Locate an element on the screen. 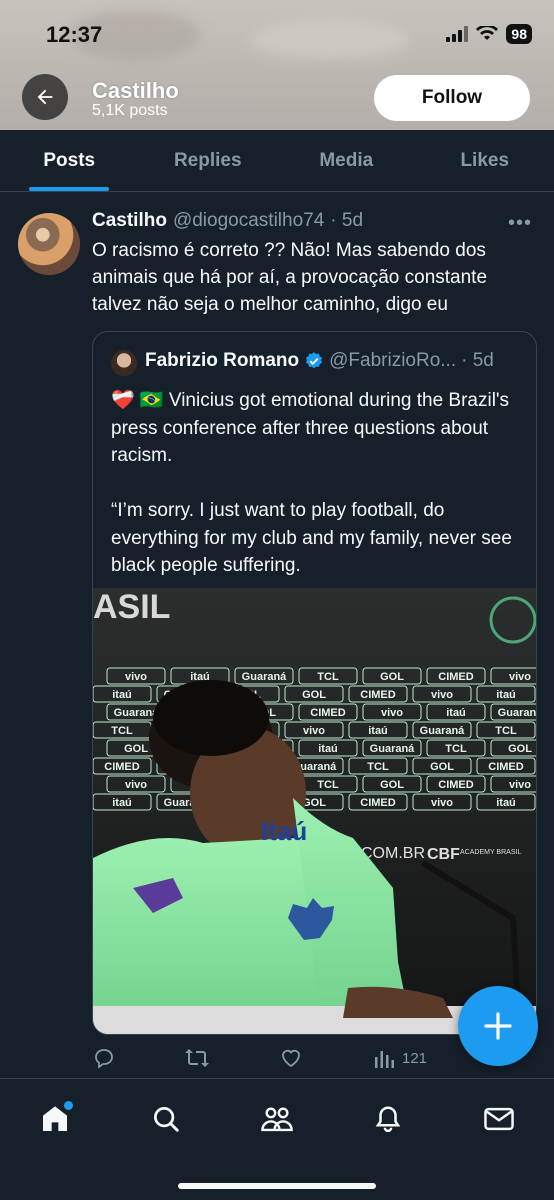  nav-communities is located at coordinates (277, 1119).